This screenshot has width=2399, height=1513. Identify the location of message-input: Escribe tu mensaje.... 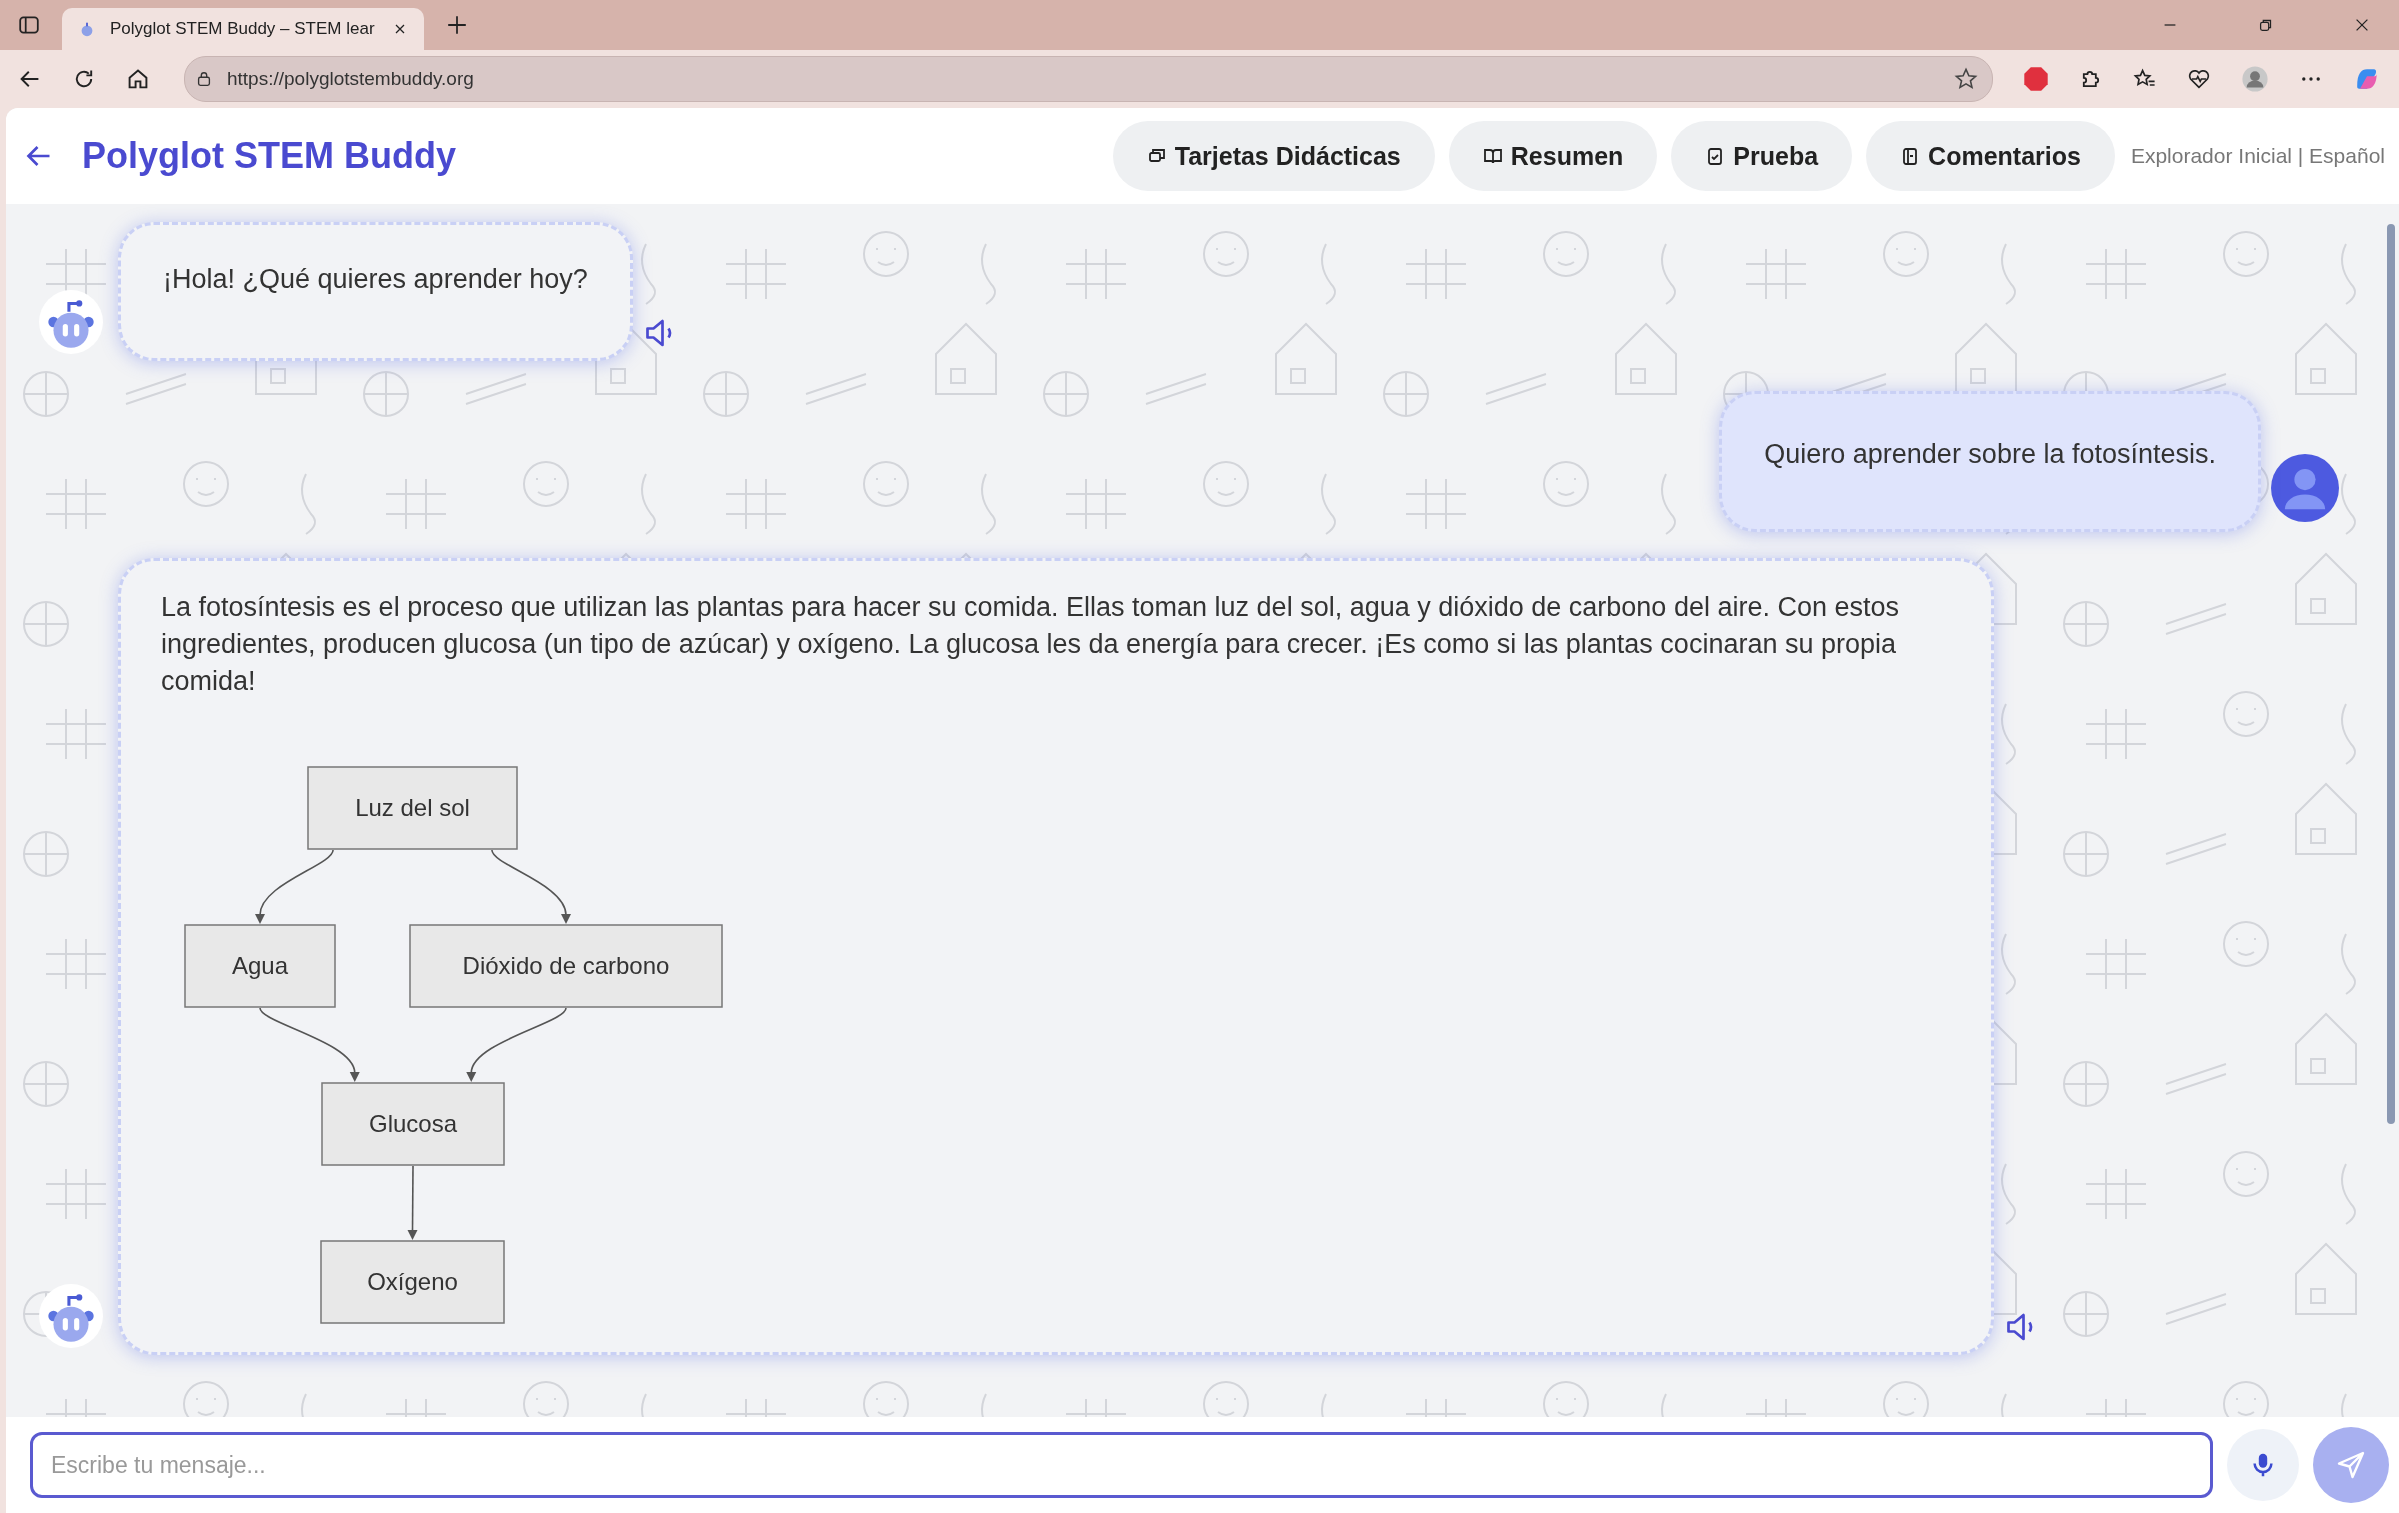
(1121, 1465).